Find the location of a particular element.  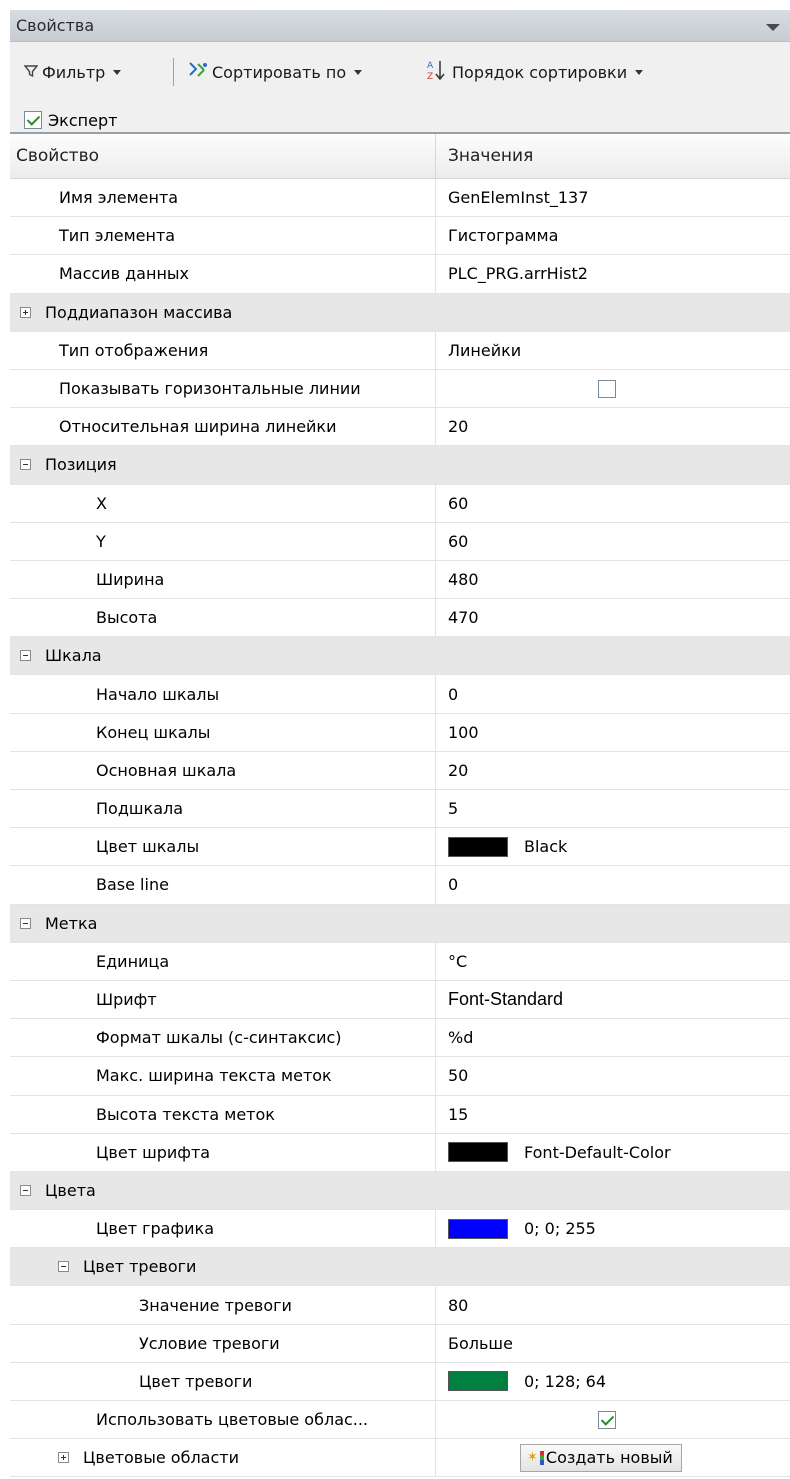

property-value: GenElemInst_137 is located at coordinates (518, 197).